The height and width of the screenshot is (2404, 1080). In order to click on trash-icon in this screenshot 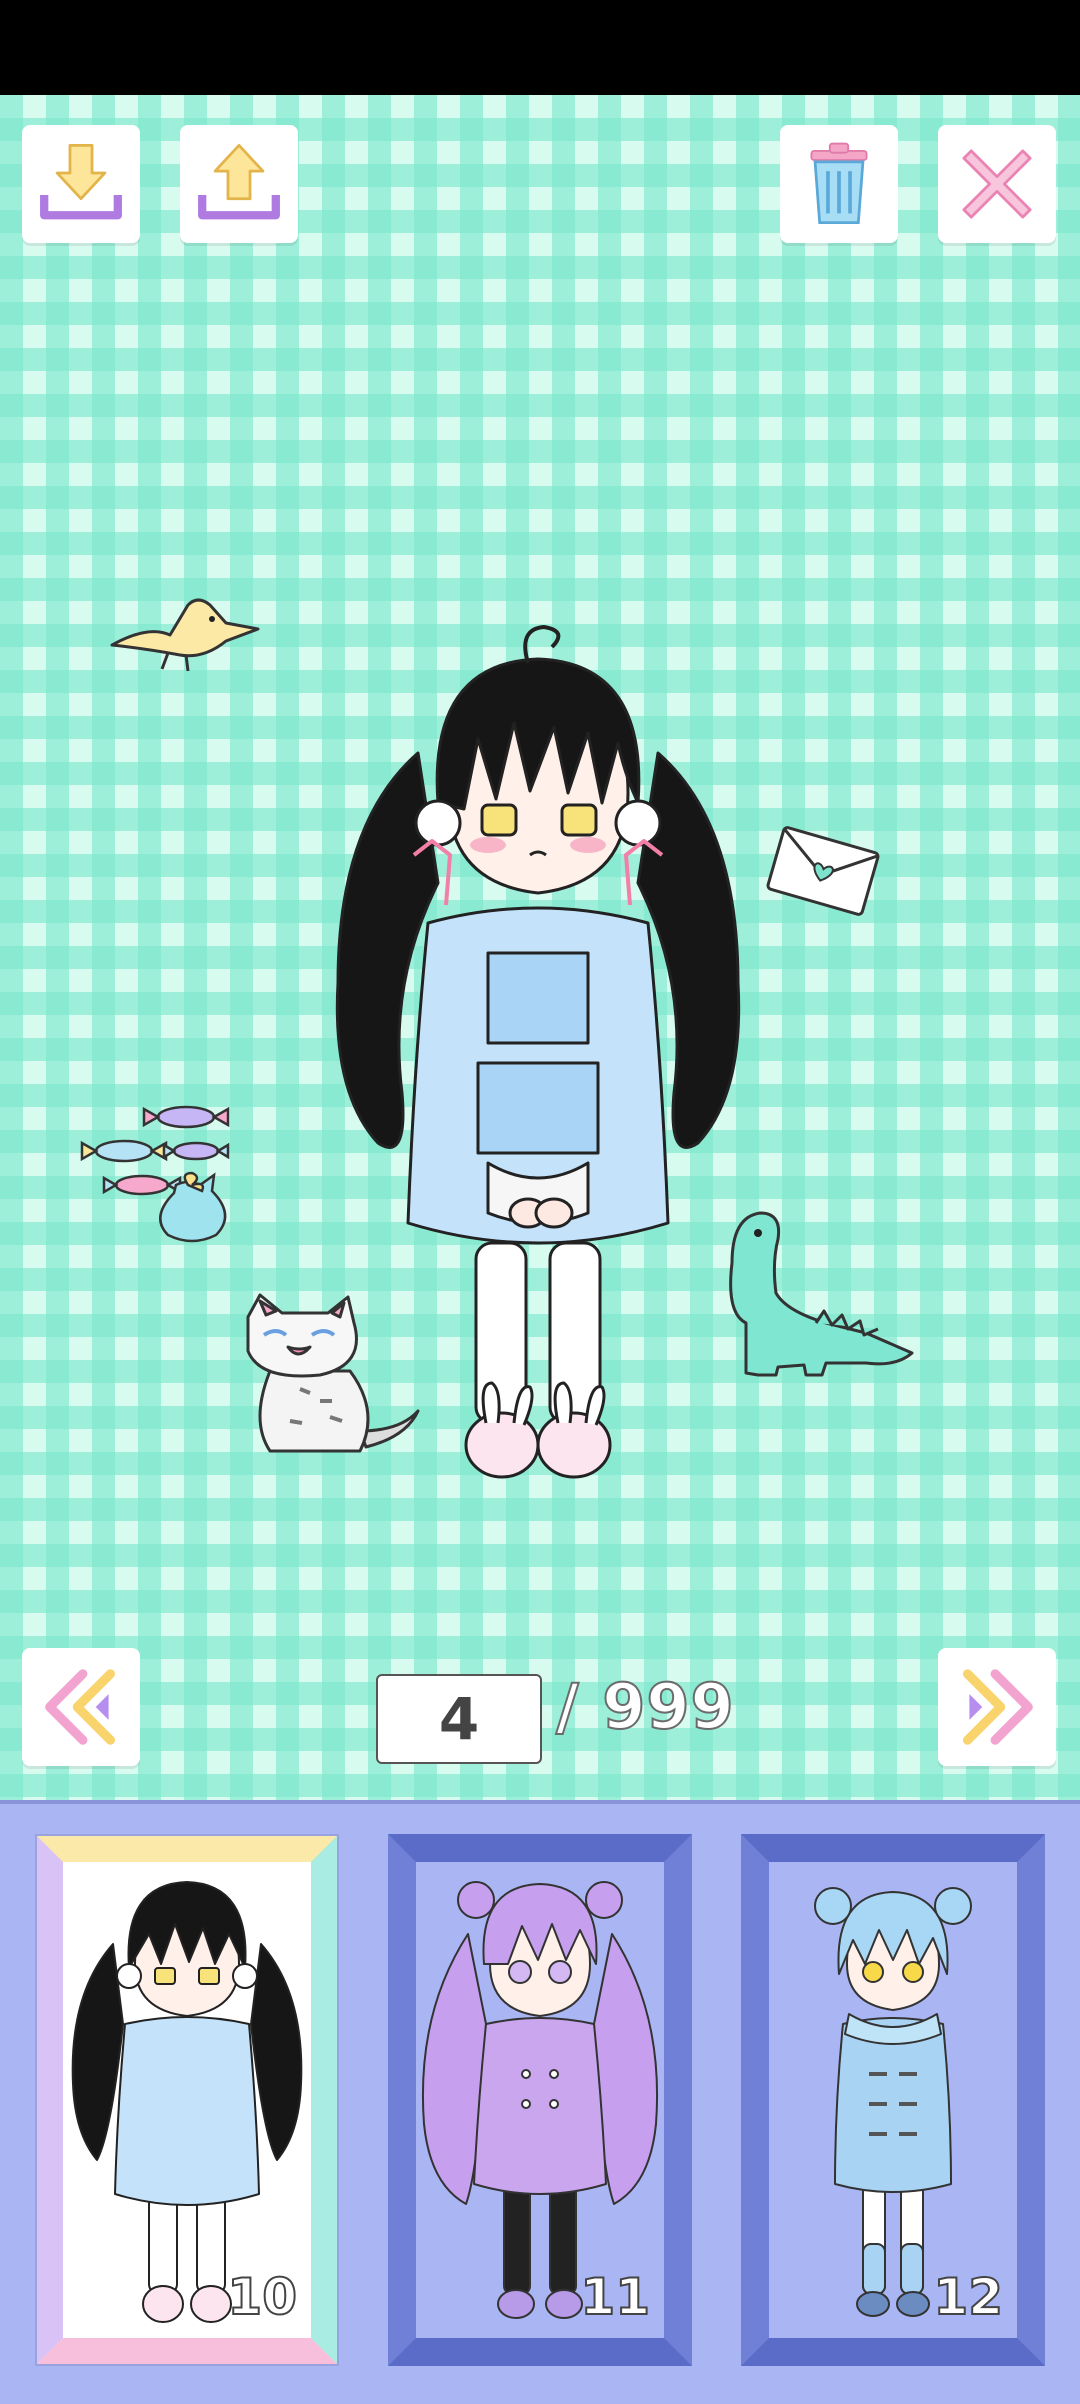, I will do `click(839, 183)`.